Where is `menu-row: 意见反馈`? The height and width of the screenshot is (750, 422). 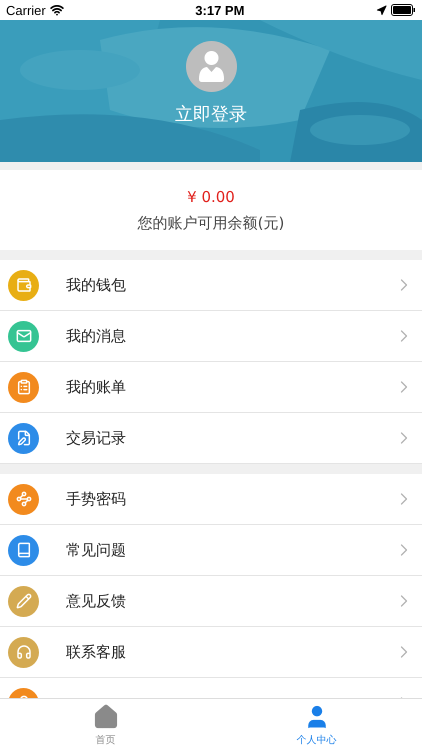
menu-row: 意见反馈 is located at coordinates (211, 601).